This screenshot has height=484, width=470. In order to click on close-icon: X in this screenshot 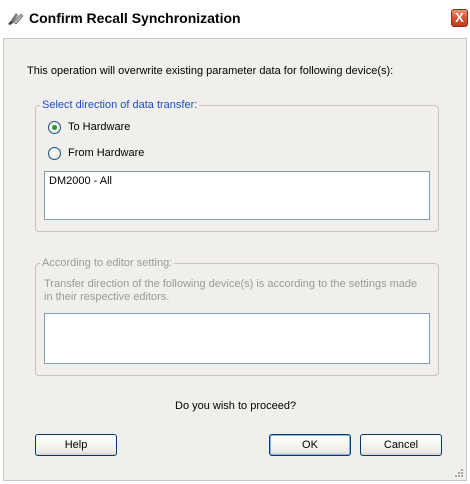, I will do `click(459, 17)`.